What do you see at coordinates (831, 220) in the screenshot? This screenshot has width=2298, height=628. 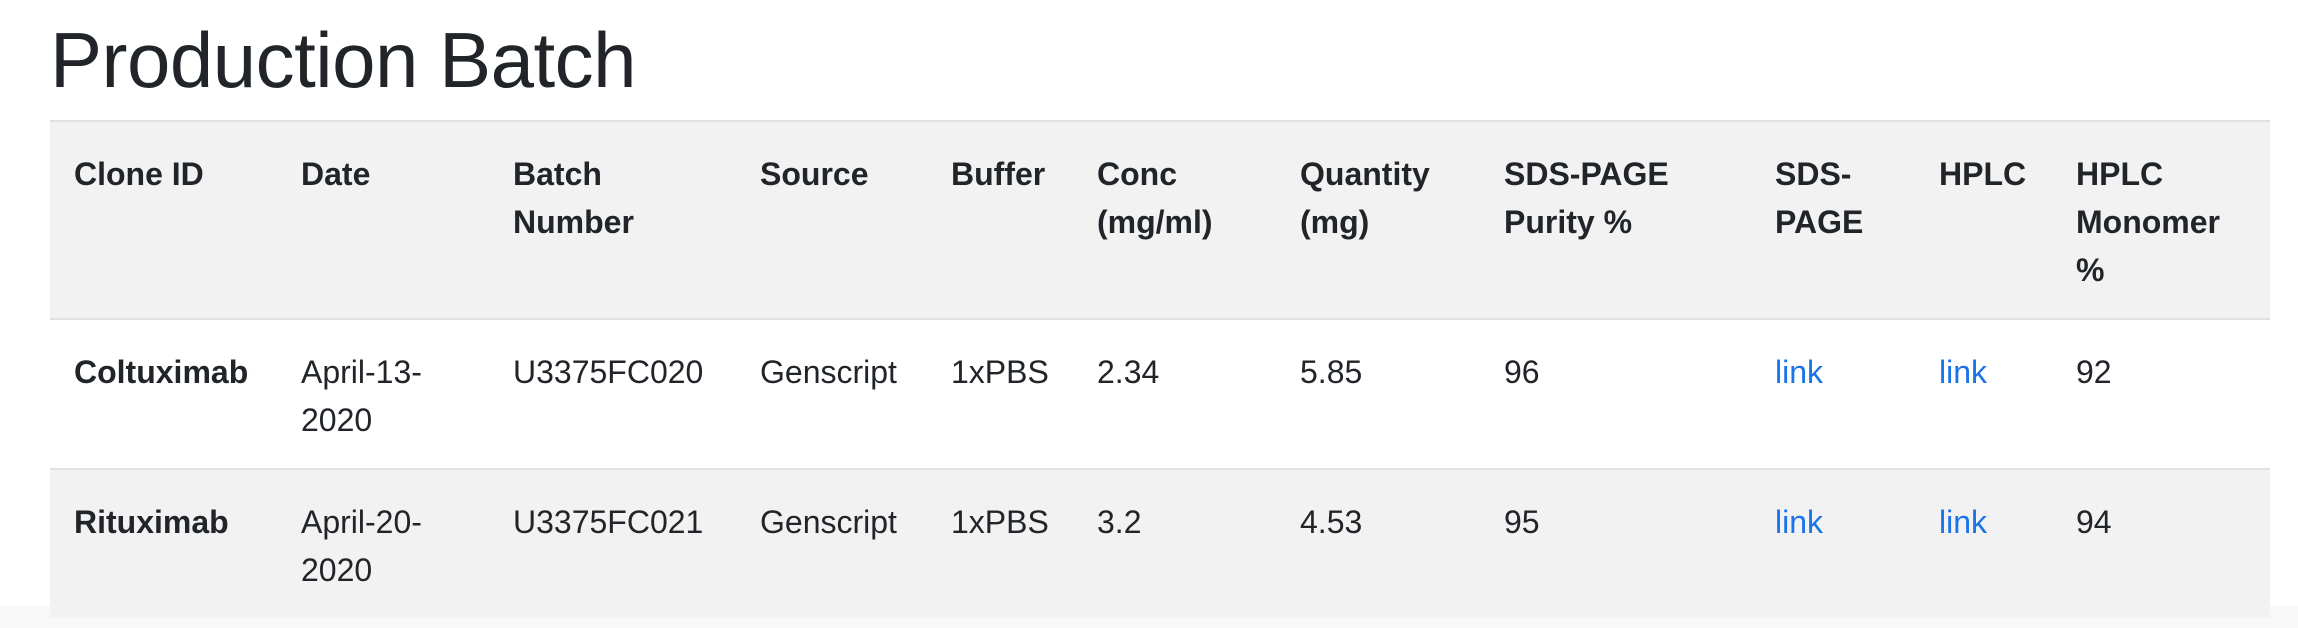 I see `header-source: Source` at bounding box center [831, 220].